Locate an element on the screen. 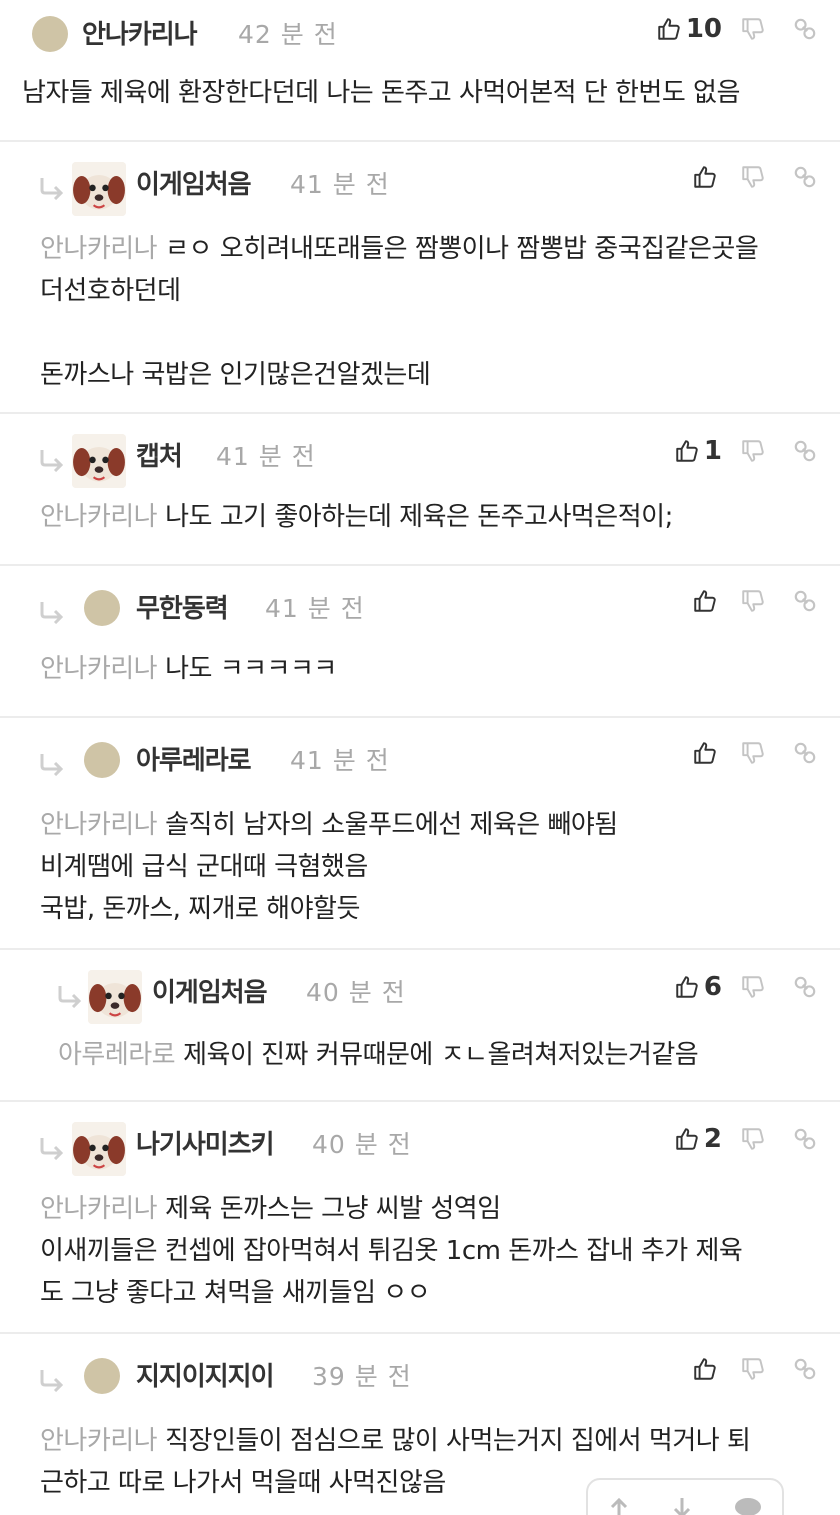  comment-icon is located at coordinates (748, 1505).